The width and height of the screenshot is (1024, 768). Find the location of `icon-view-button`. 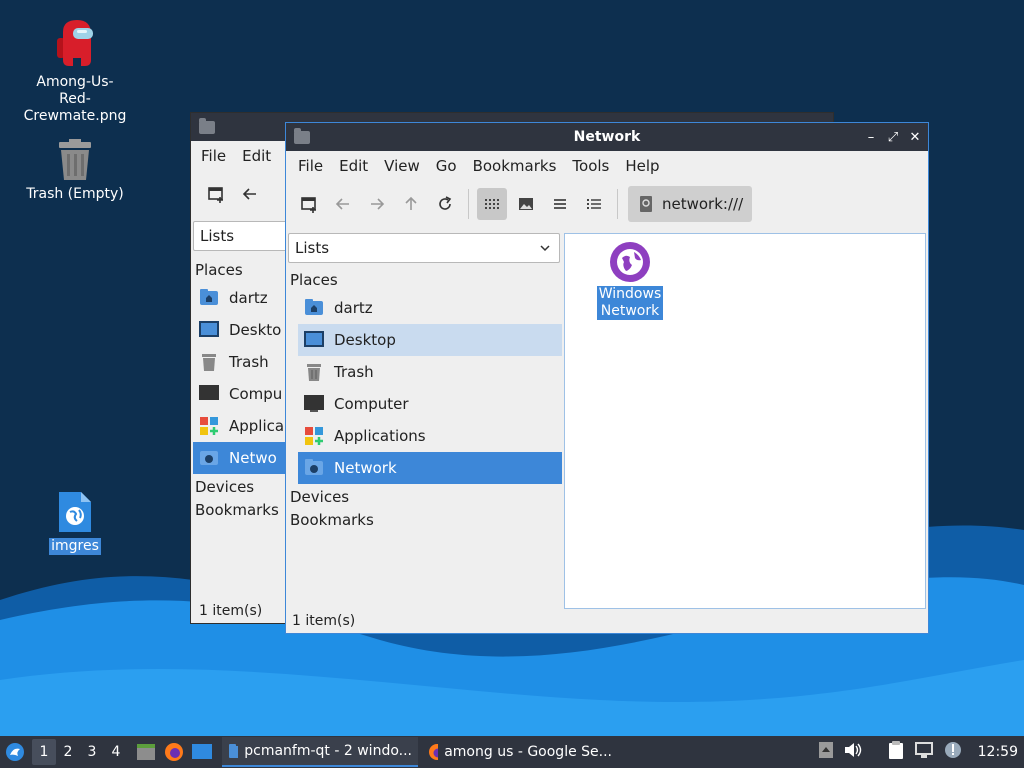

icon-view-button is located at coordinates (492, 204).